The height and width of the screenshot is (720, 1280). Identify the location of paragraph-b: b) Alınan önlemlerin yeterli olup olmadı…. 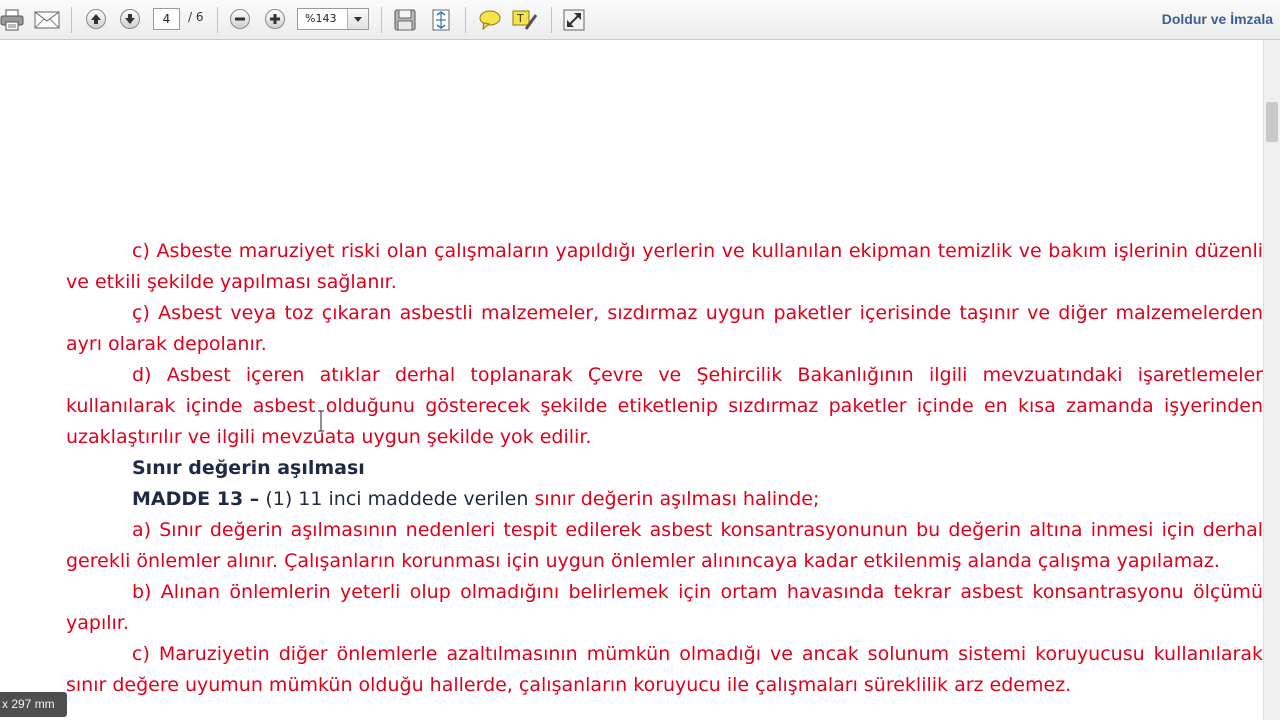
(664, 607).